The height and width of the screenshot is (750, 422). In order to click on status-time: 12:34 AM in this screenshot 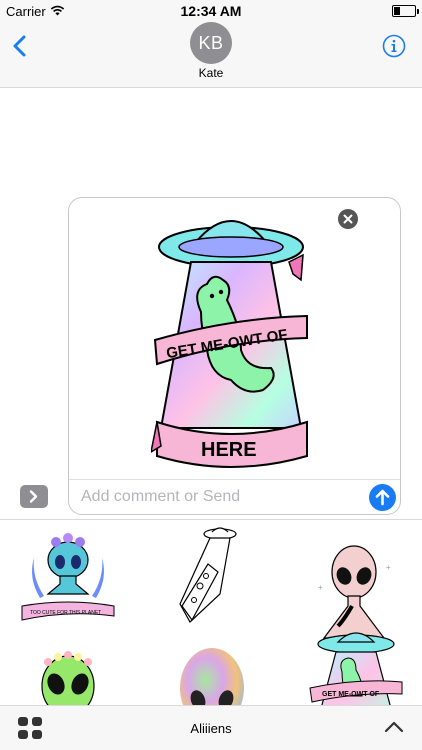, I will do `click(211, 11)`.